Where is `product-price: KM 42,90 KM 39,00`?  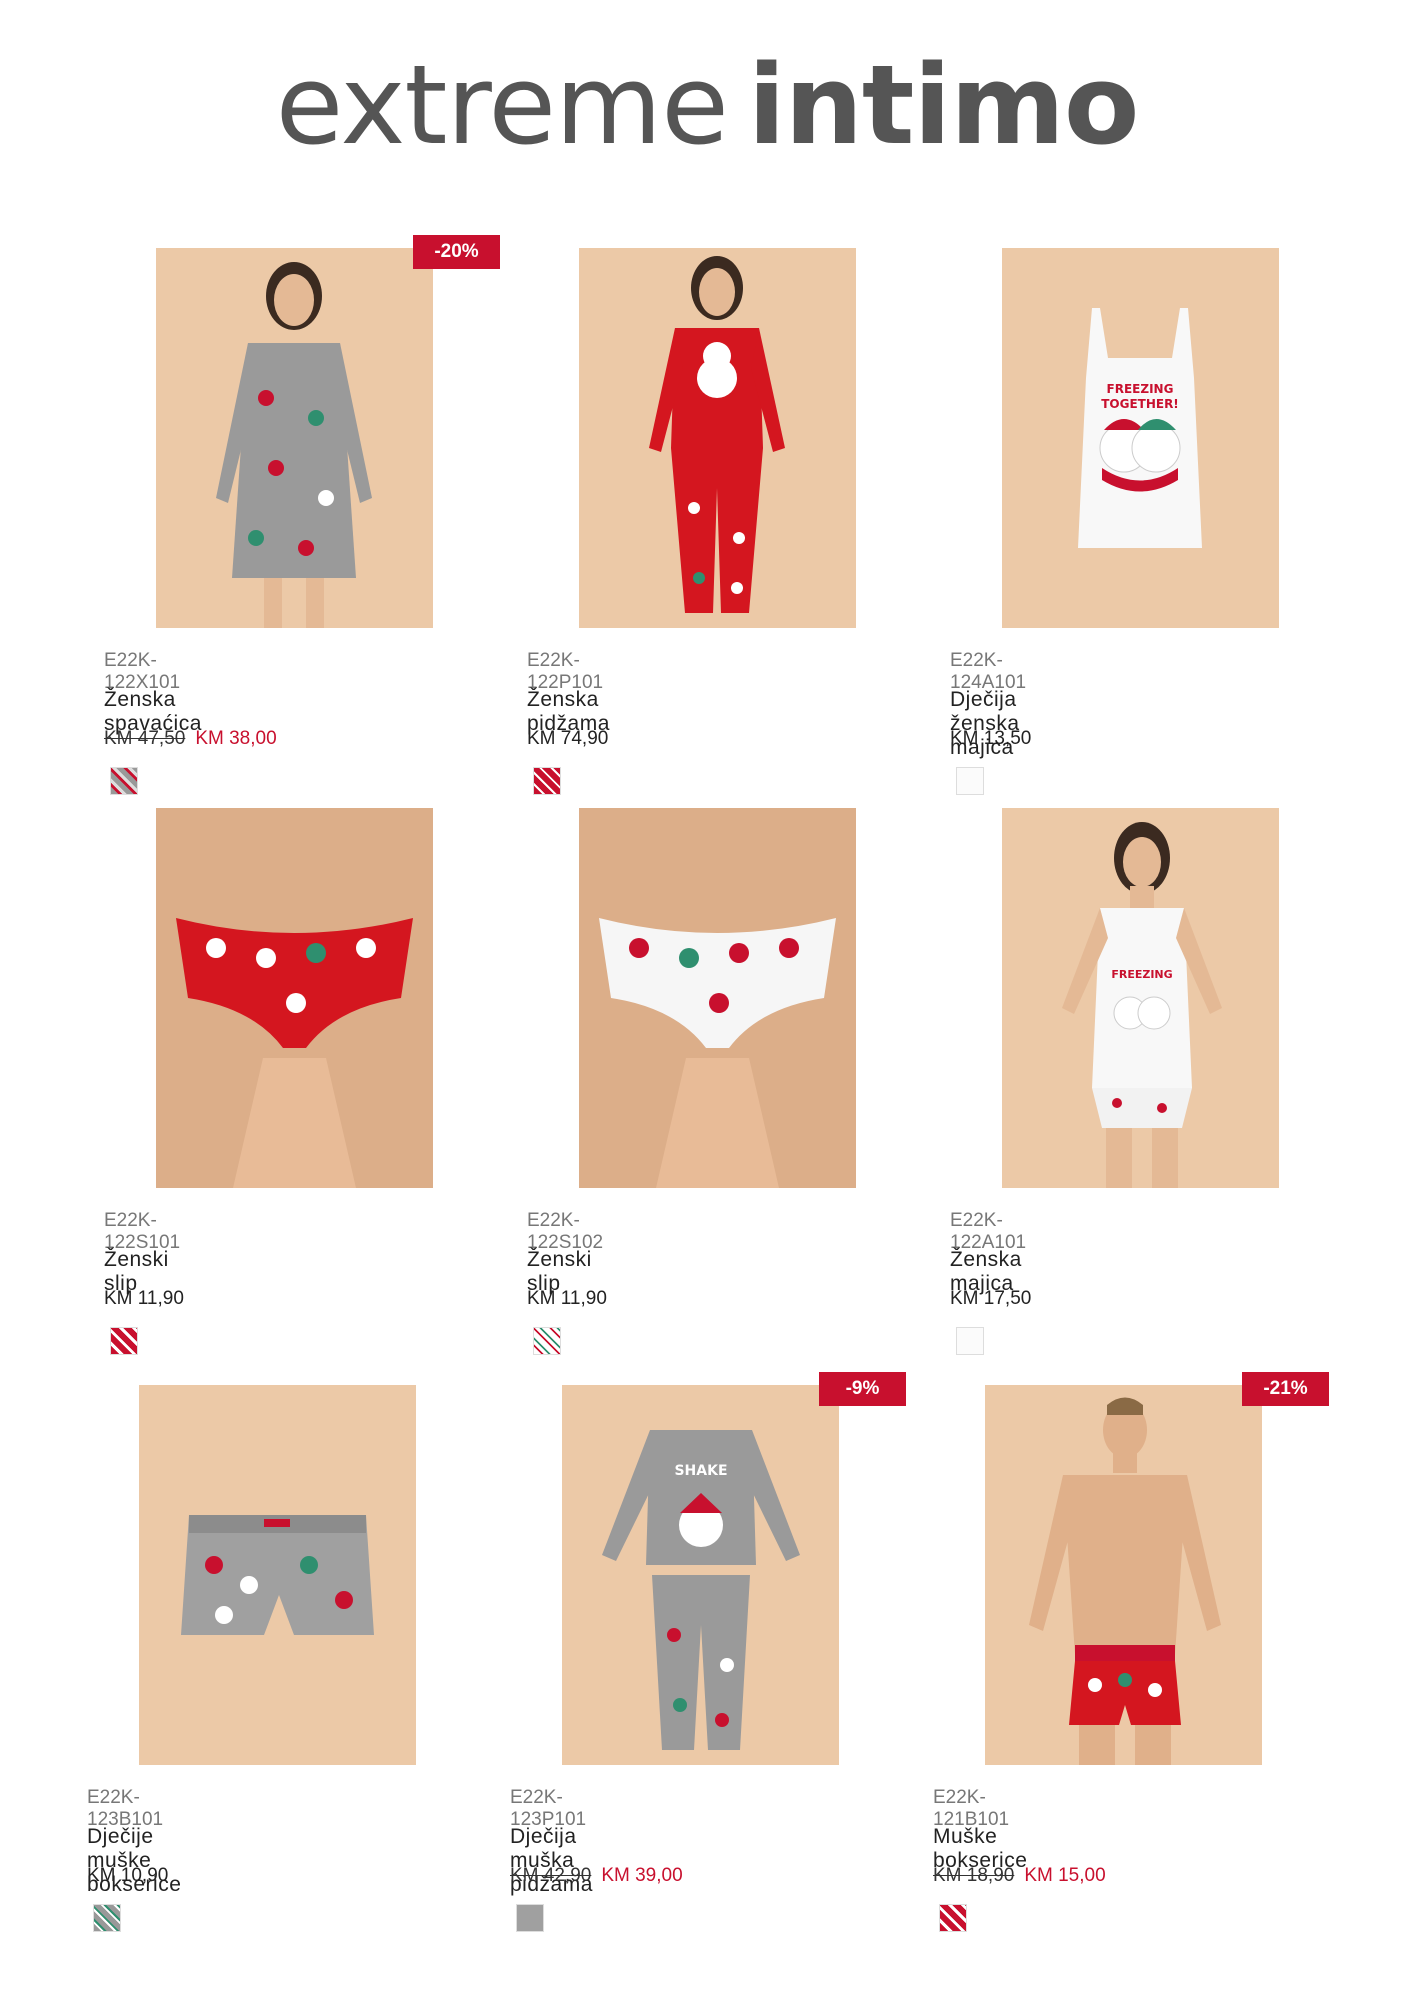 product-price: KM 42,90 KM 39,00 is located at coordinates (596, 1876).